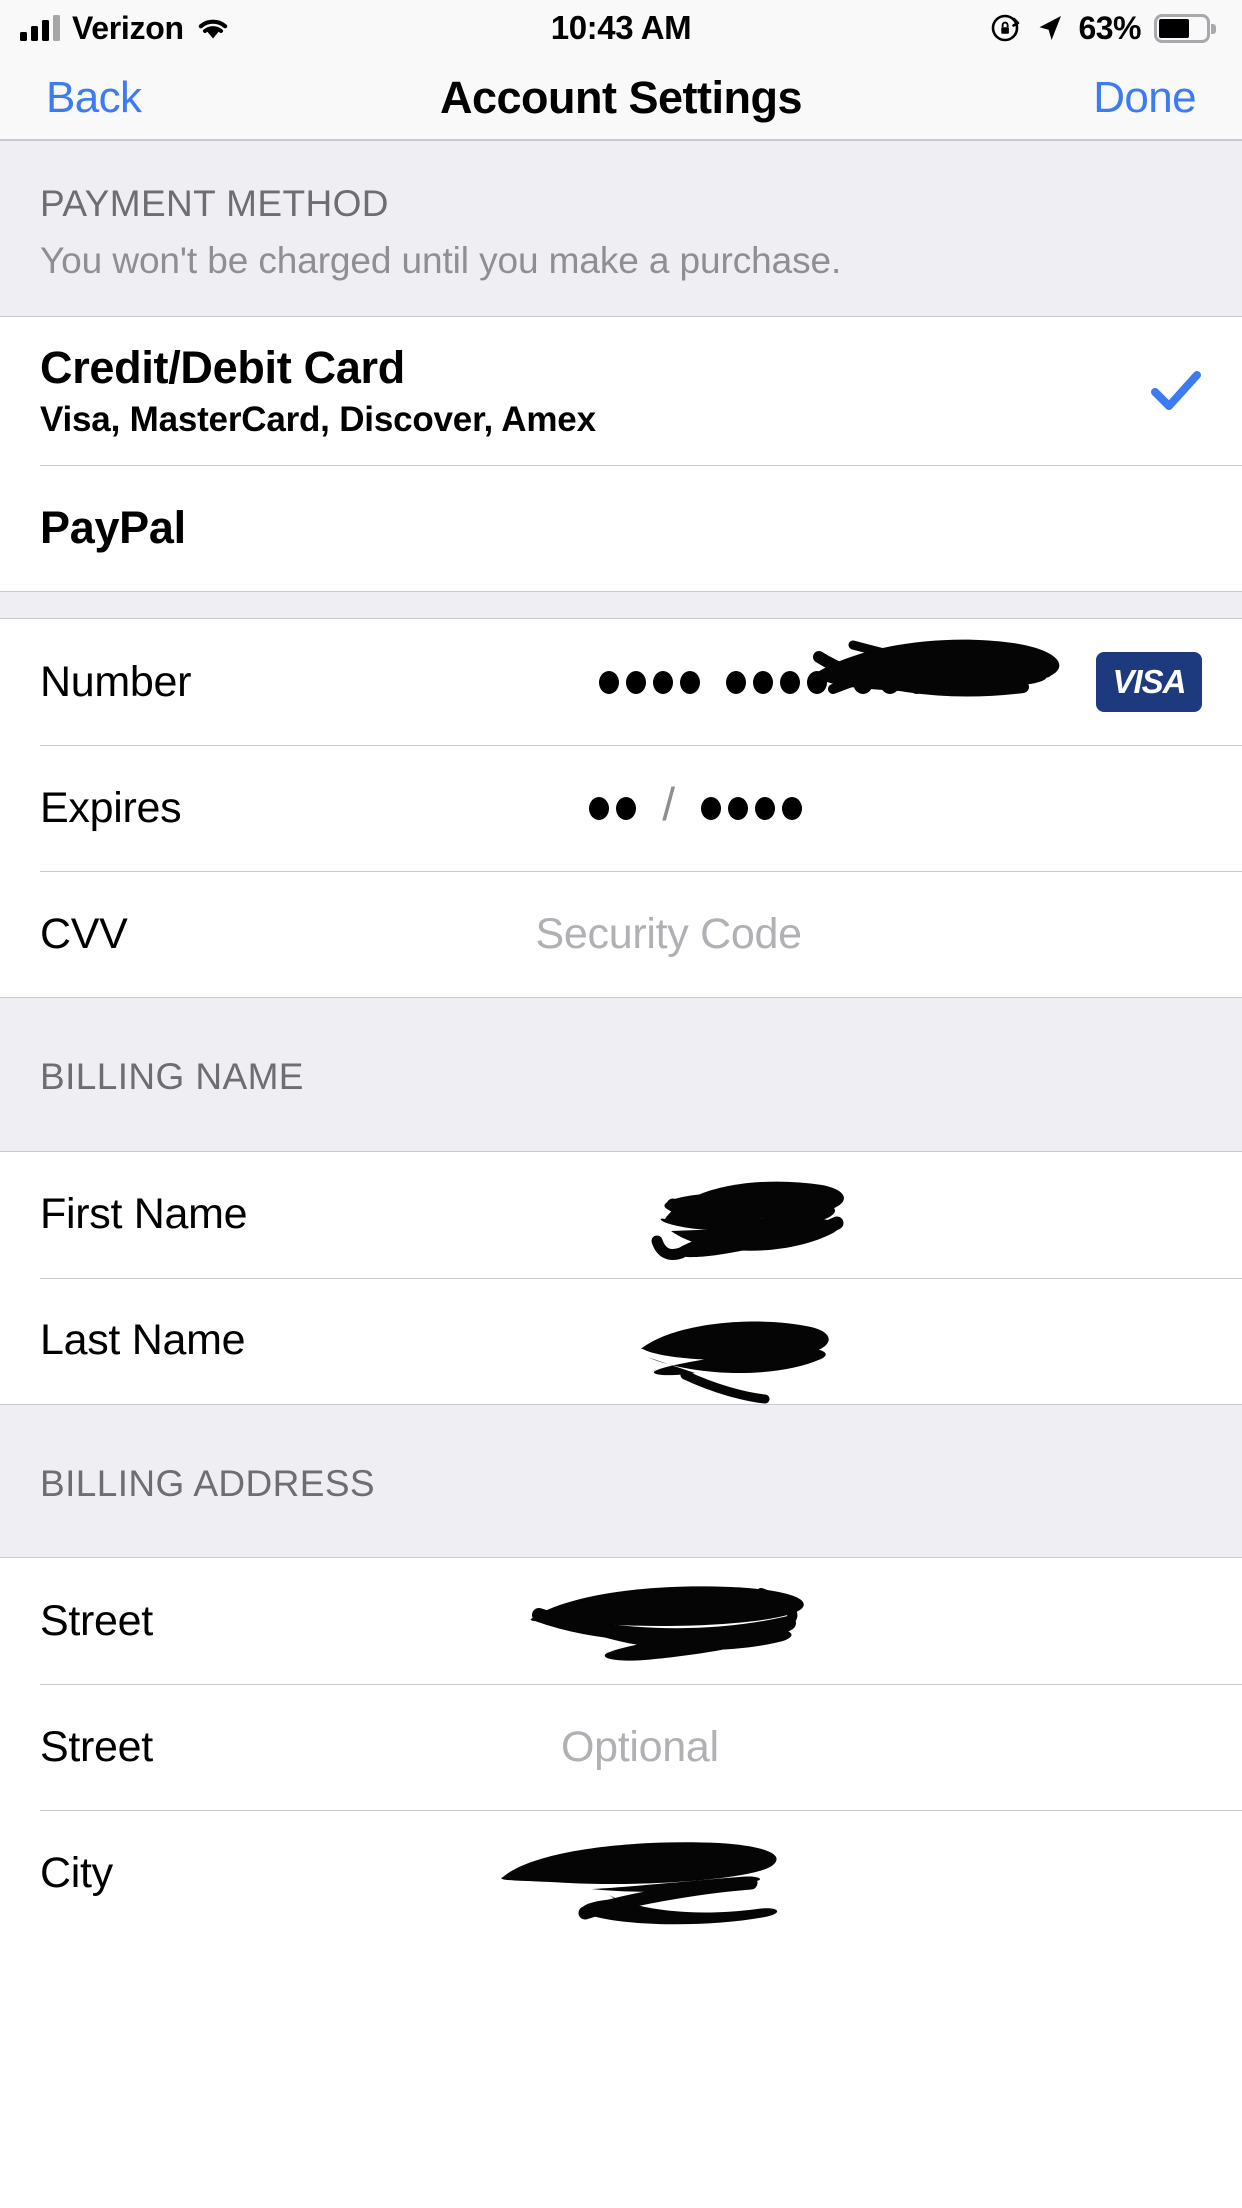 The image size is (1242, 2208). Describe the element at coordinates (111, 807) in the screenshot. I see `card-expiry-label: Expires` at that location.